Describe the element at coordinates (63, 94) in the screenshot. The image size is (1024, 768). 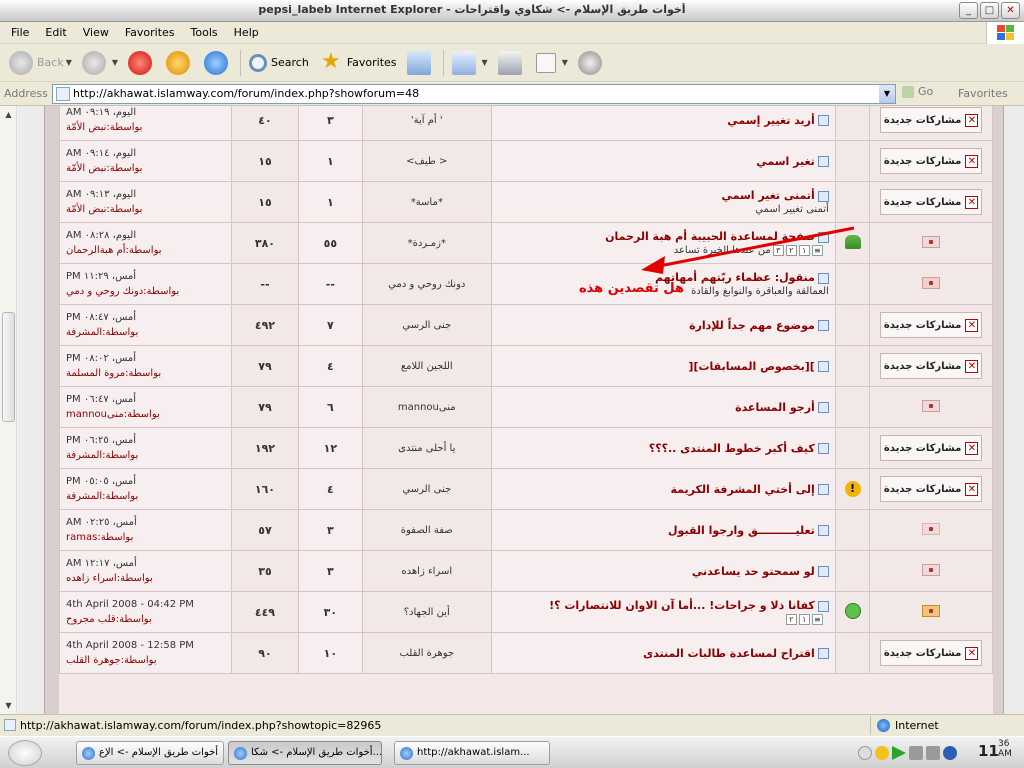
I see `page-icon` at that location.